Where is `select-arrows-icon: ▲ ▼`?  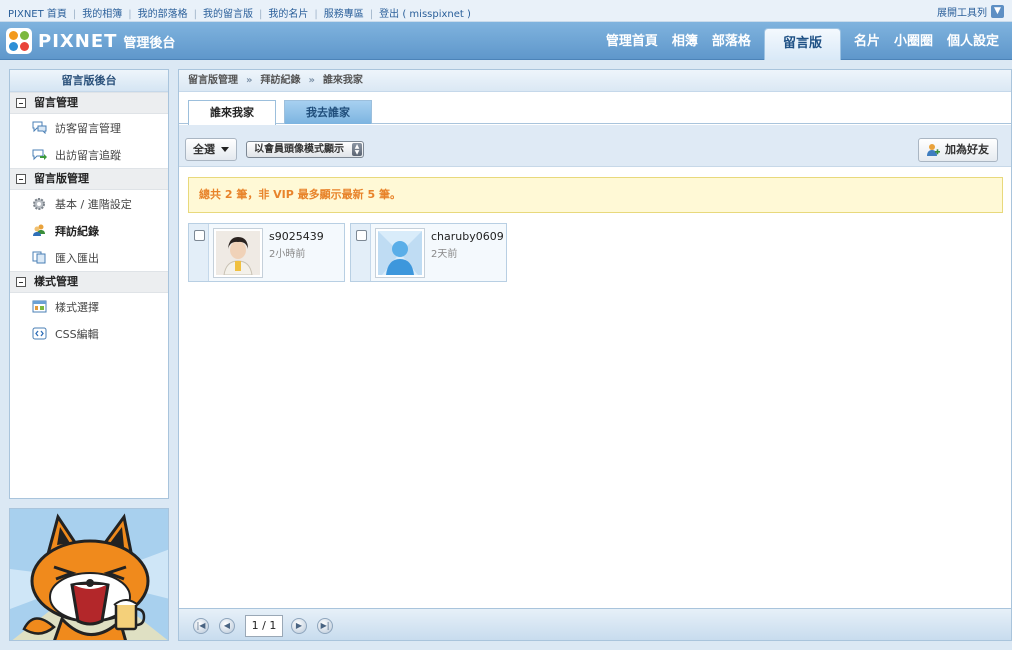
select-arrows-icon: ▲ ▼ is located at coordinates (357, 149).